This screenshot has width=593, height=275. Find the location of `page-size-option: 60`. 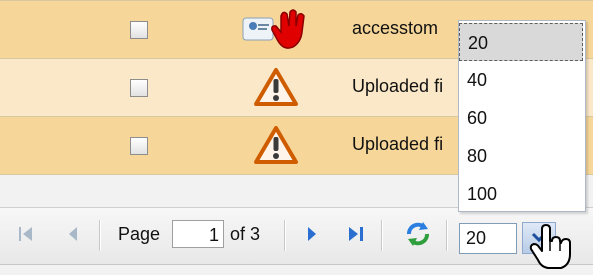

page-size-option: 60 is located at coordinates (521, 118).